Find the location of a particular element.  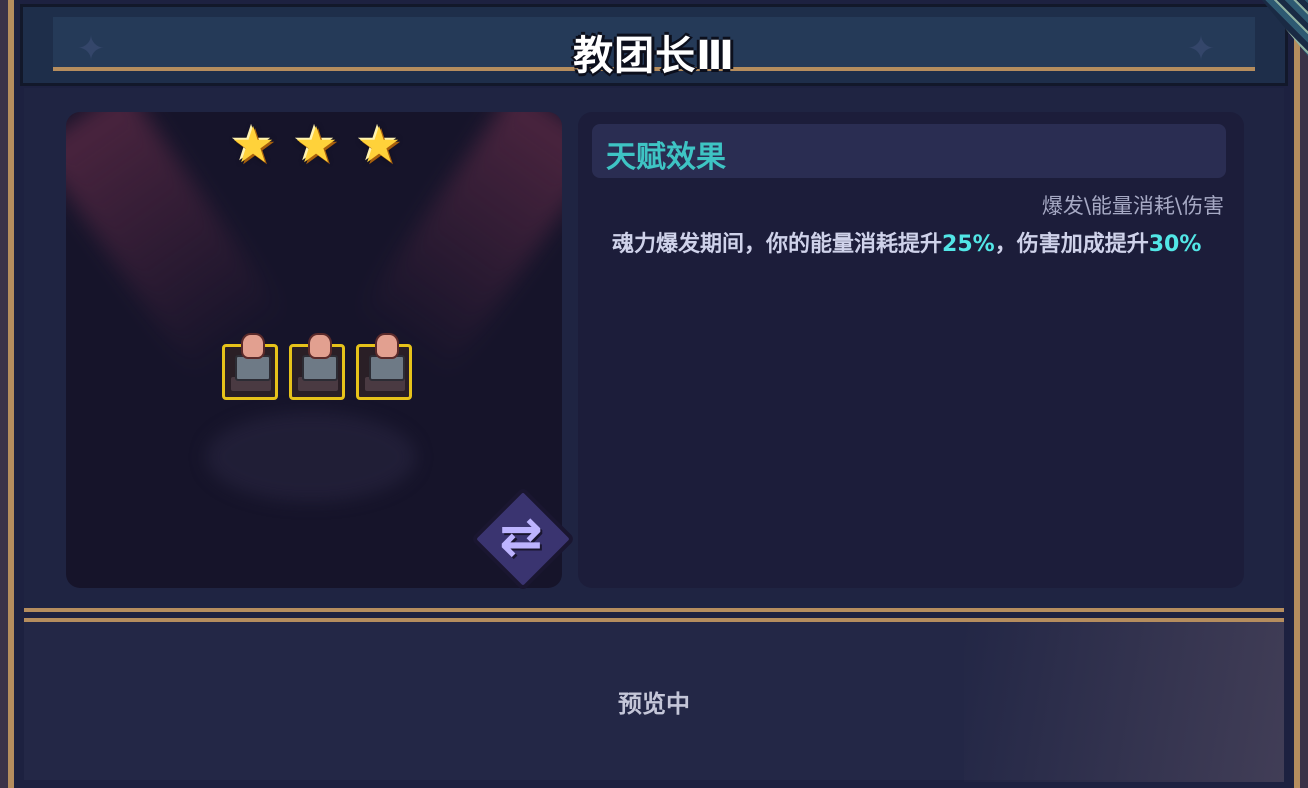

unit-group is located at coordinates (317, 368).